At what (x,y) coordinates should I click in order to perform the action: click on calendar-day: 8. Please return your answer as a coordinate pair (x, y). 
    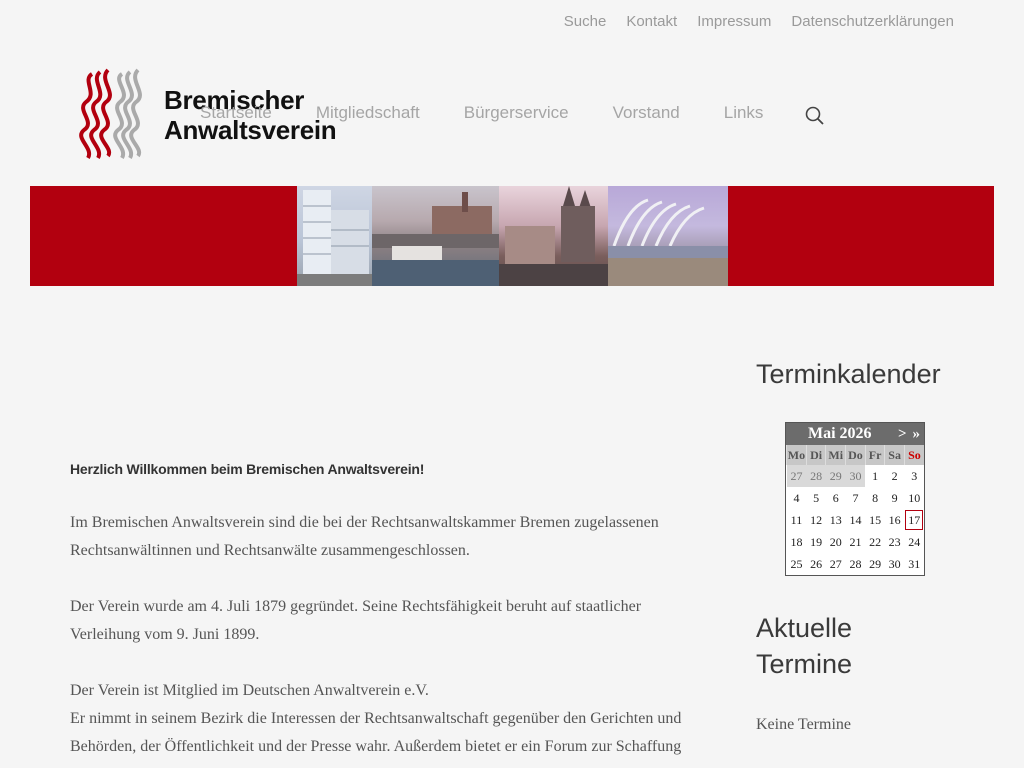
    Looking at the image, I should click on (875, 498).